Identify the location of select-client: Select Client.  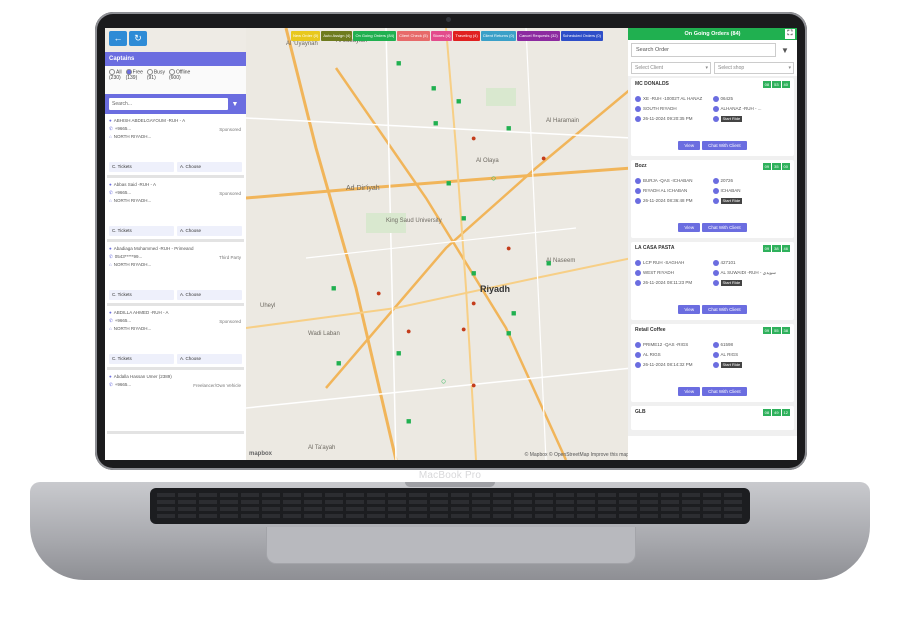
(671, 68).